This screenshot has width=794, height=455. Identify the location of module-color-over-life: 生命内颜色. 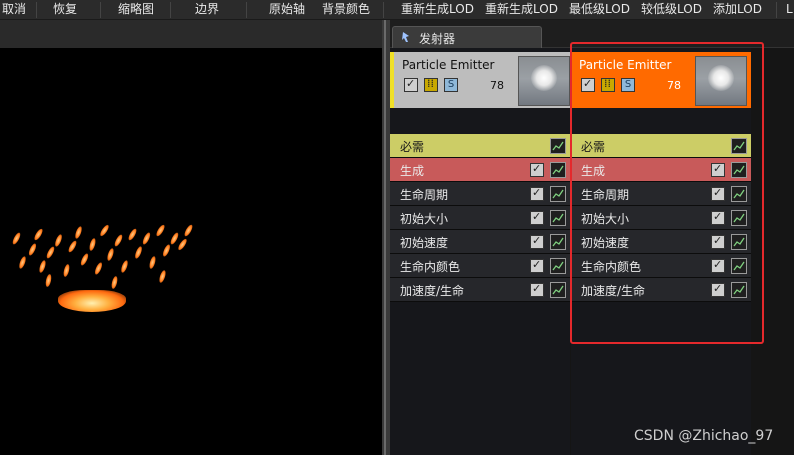
(480, 266).